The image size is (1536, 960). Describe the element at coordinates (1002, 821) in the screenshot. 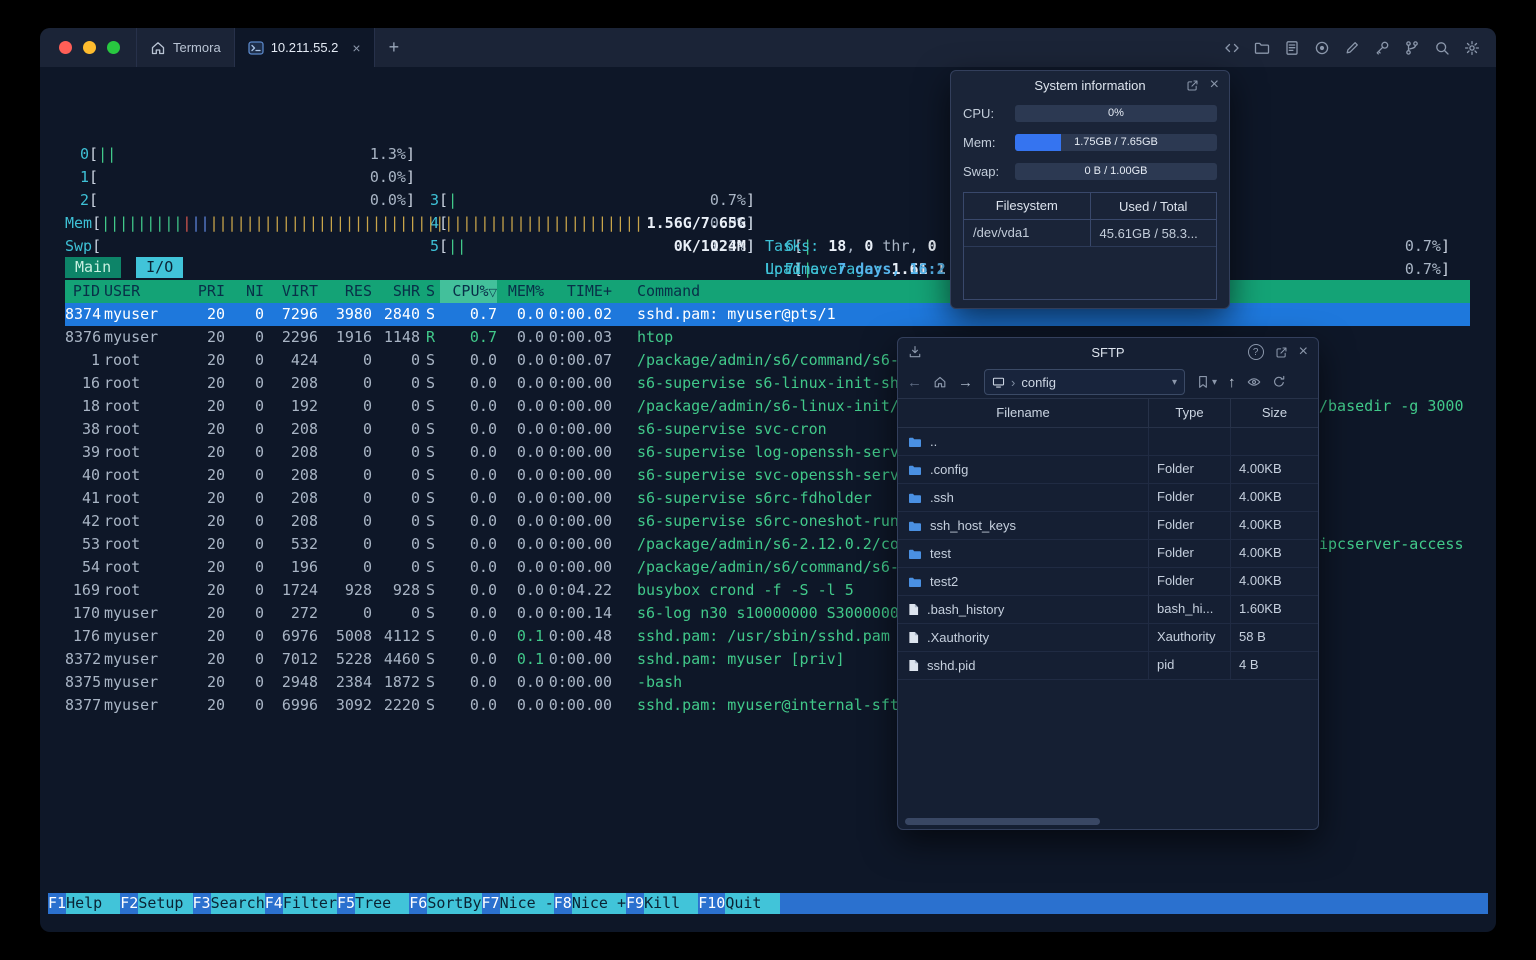

I see `scrollbar-thumb` at that location.